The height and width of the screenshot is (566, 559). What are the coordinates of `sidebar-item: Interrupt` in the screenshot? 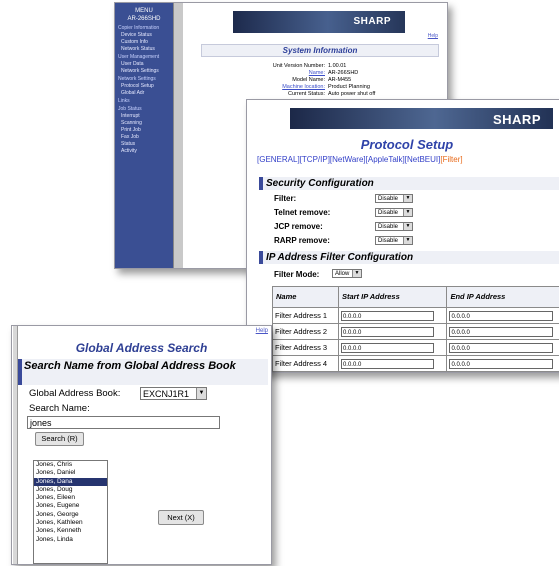 It's located at (144, 115).